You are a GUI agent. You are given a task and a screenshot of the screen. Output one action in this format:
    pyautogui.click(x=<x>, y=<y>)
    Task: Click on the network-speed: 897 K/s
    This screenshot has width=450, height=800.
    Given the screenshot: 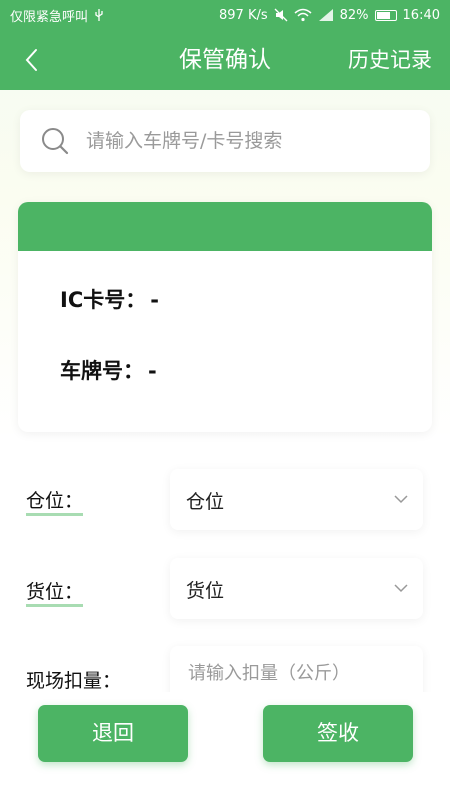 What is the action you would take?
    pyautogui.click(x=243, y=15)
    